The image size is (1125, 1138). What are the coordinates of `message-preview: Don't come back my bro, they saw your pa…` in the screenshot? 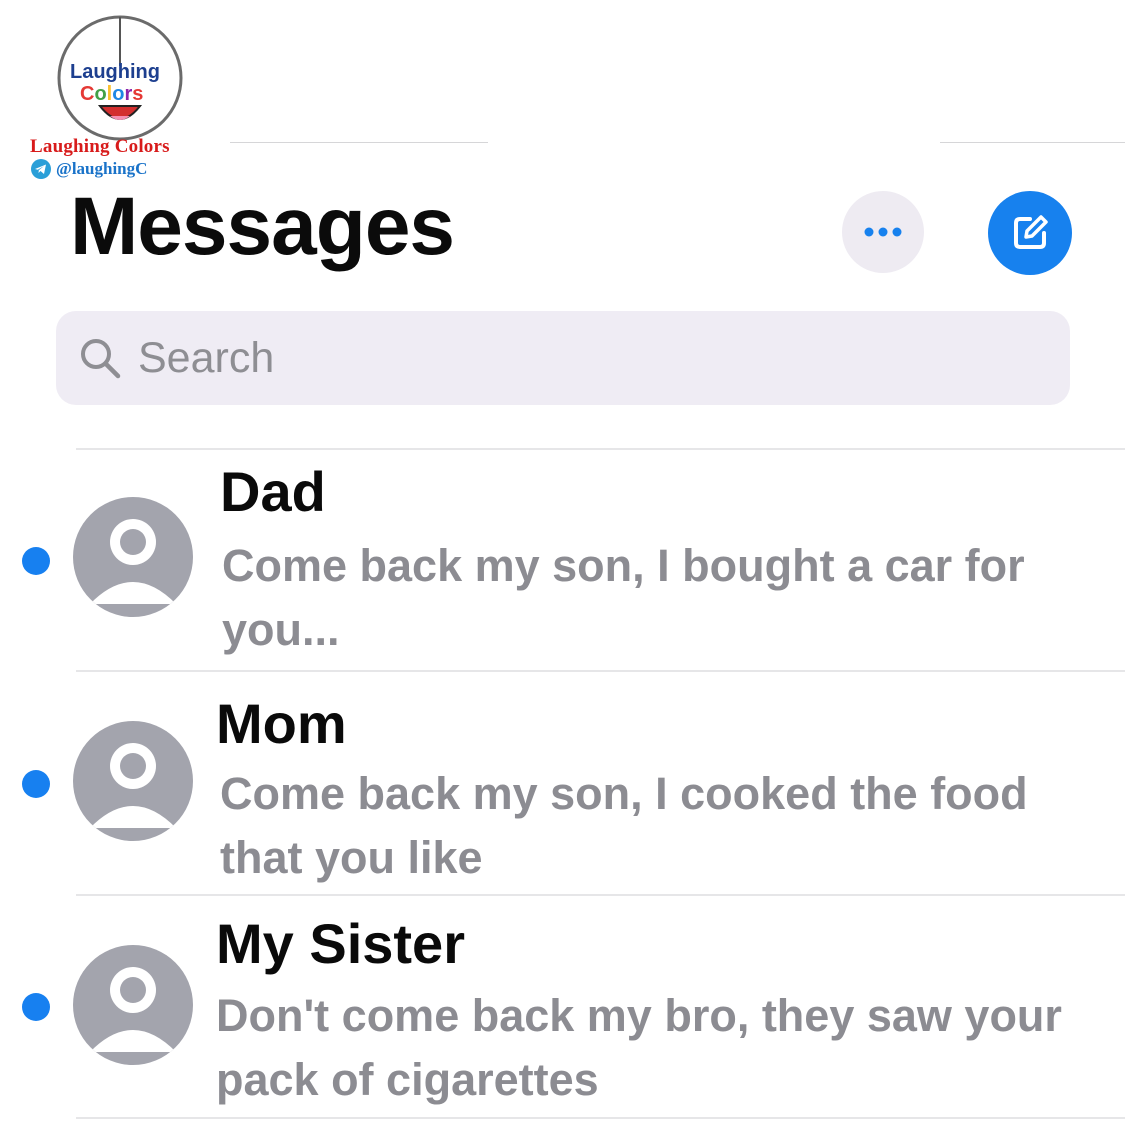 It's located at (639, 1047).